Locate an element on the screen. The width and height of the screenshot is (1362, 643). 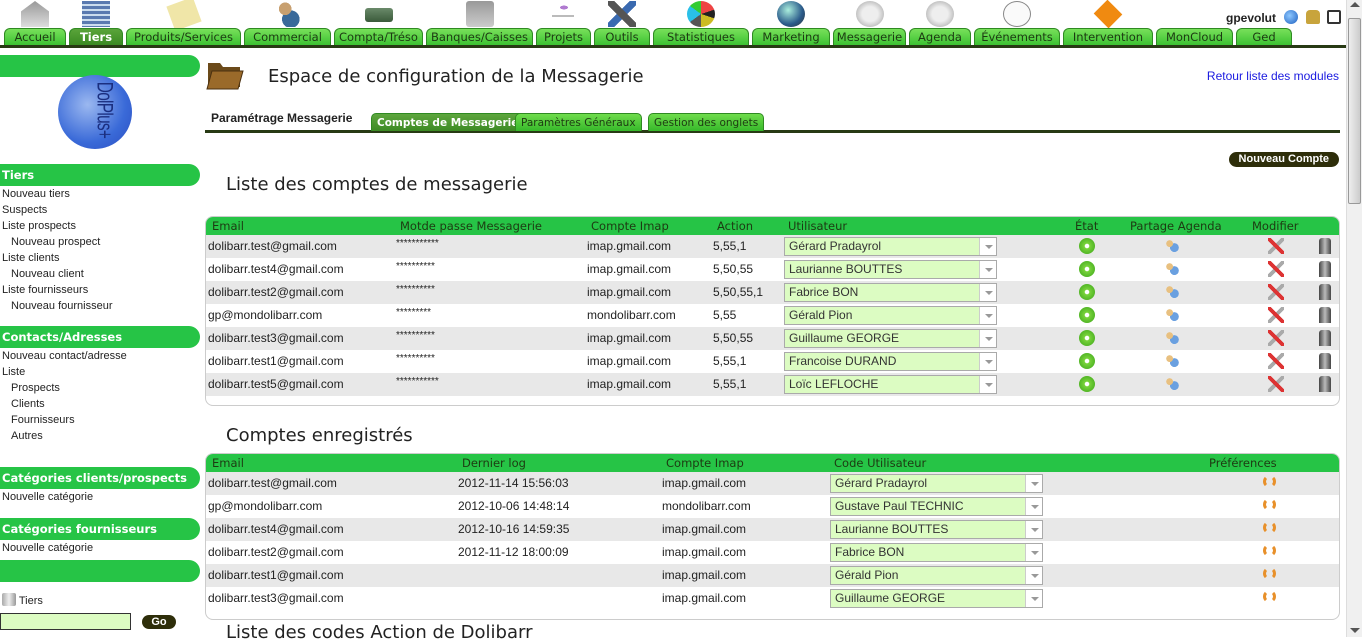
sidebar-item: Nouveau fournisseur is located at coordinates (100, 306).